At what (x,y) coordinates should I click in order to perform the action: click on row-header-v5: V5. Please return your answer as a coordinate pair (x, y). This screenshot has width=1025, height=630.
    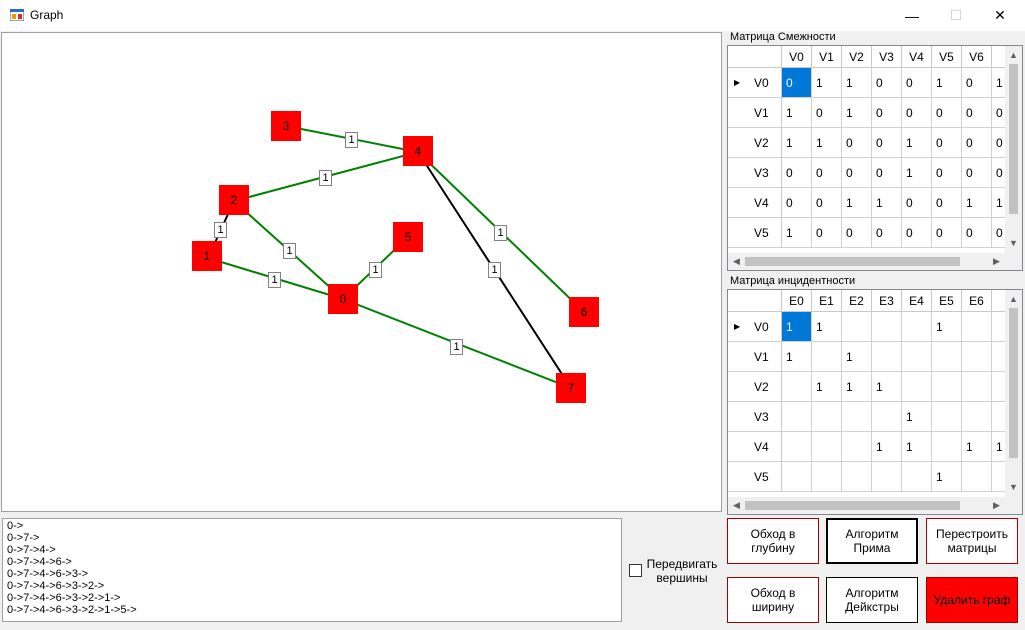
    Looking at the image, I should click on (755, 477).